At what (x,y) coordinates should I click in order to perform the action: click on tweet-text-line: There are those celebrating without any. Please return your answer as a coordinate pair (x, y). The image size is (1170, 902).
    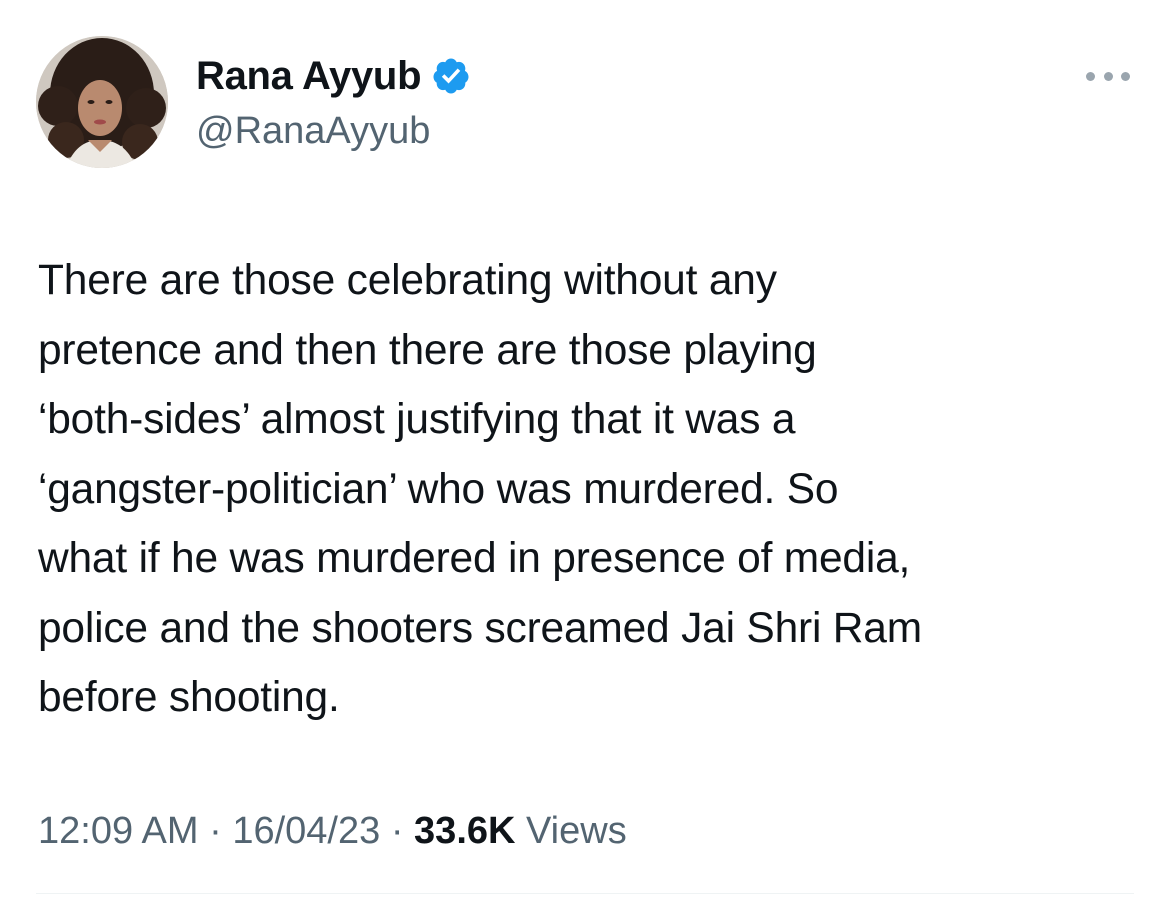
    Looking at the image, I should click on (407, 280).